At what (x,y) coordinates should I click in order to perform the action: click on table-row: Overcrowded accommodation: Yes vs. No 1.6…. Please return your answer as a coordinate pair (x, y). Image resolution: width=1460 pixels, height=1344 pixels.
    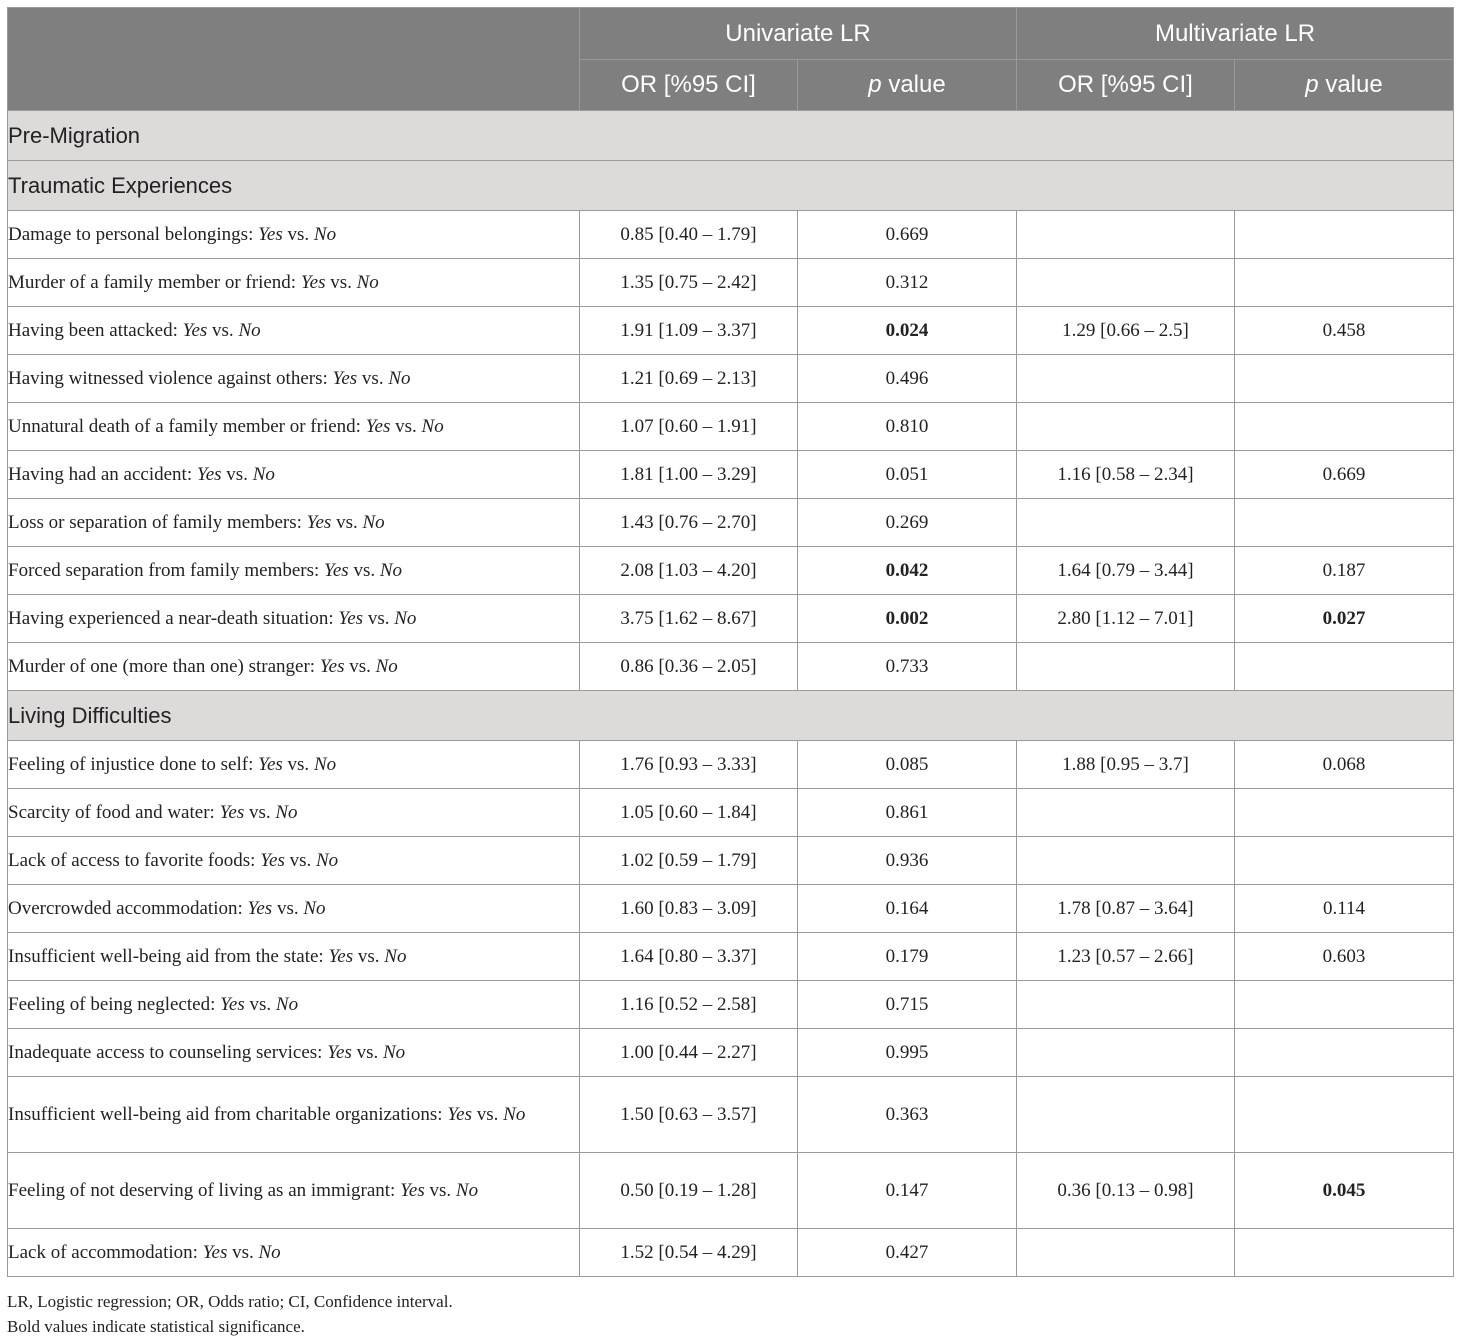
    Looking at the image, I should click on (730, 908).